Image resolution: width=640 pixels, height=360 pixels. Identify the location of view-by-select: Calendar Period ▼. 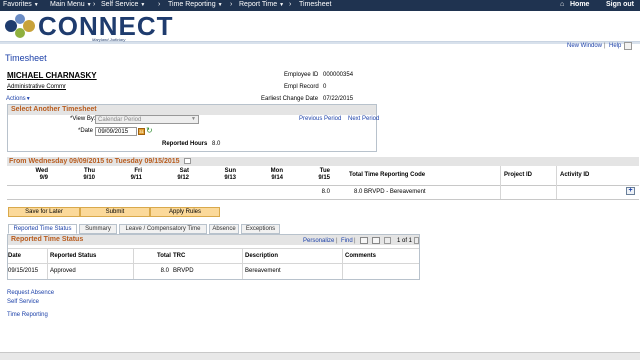
(147, 119).